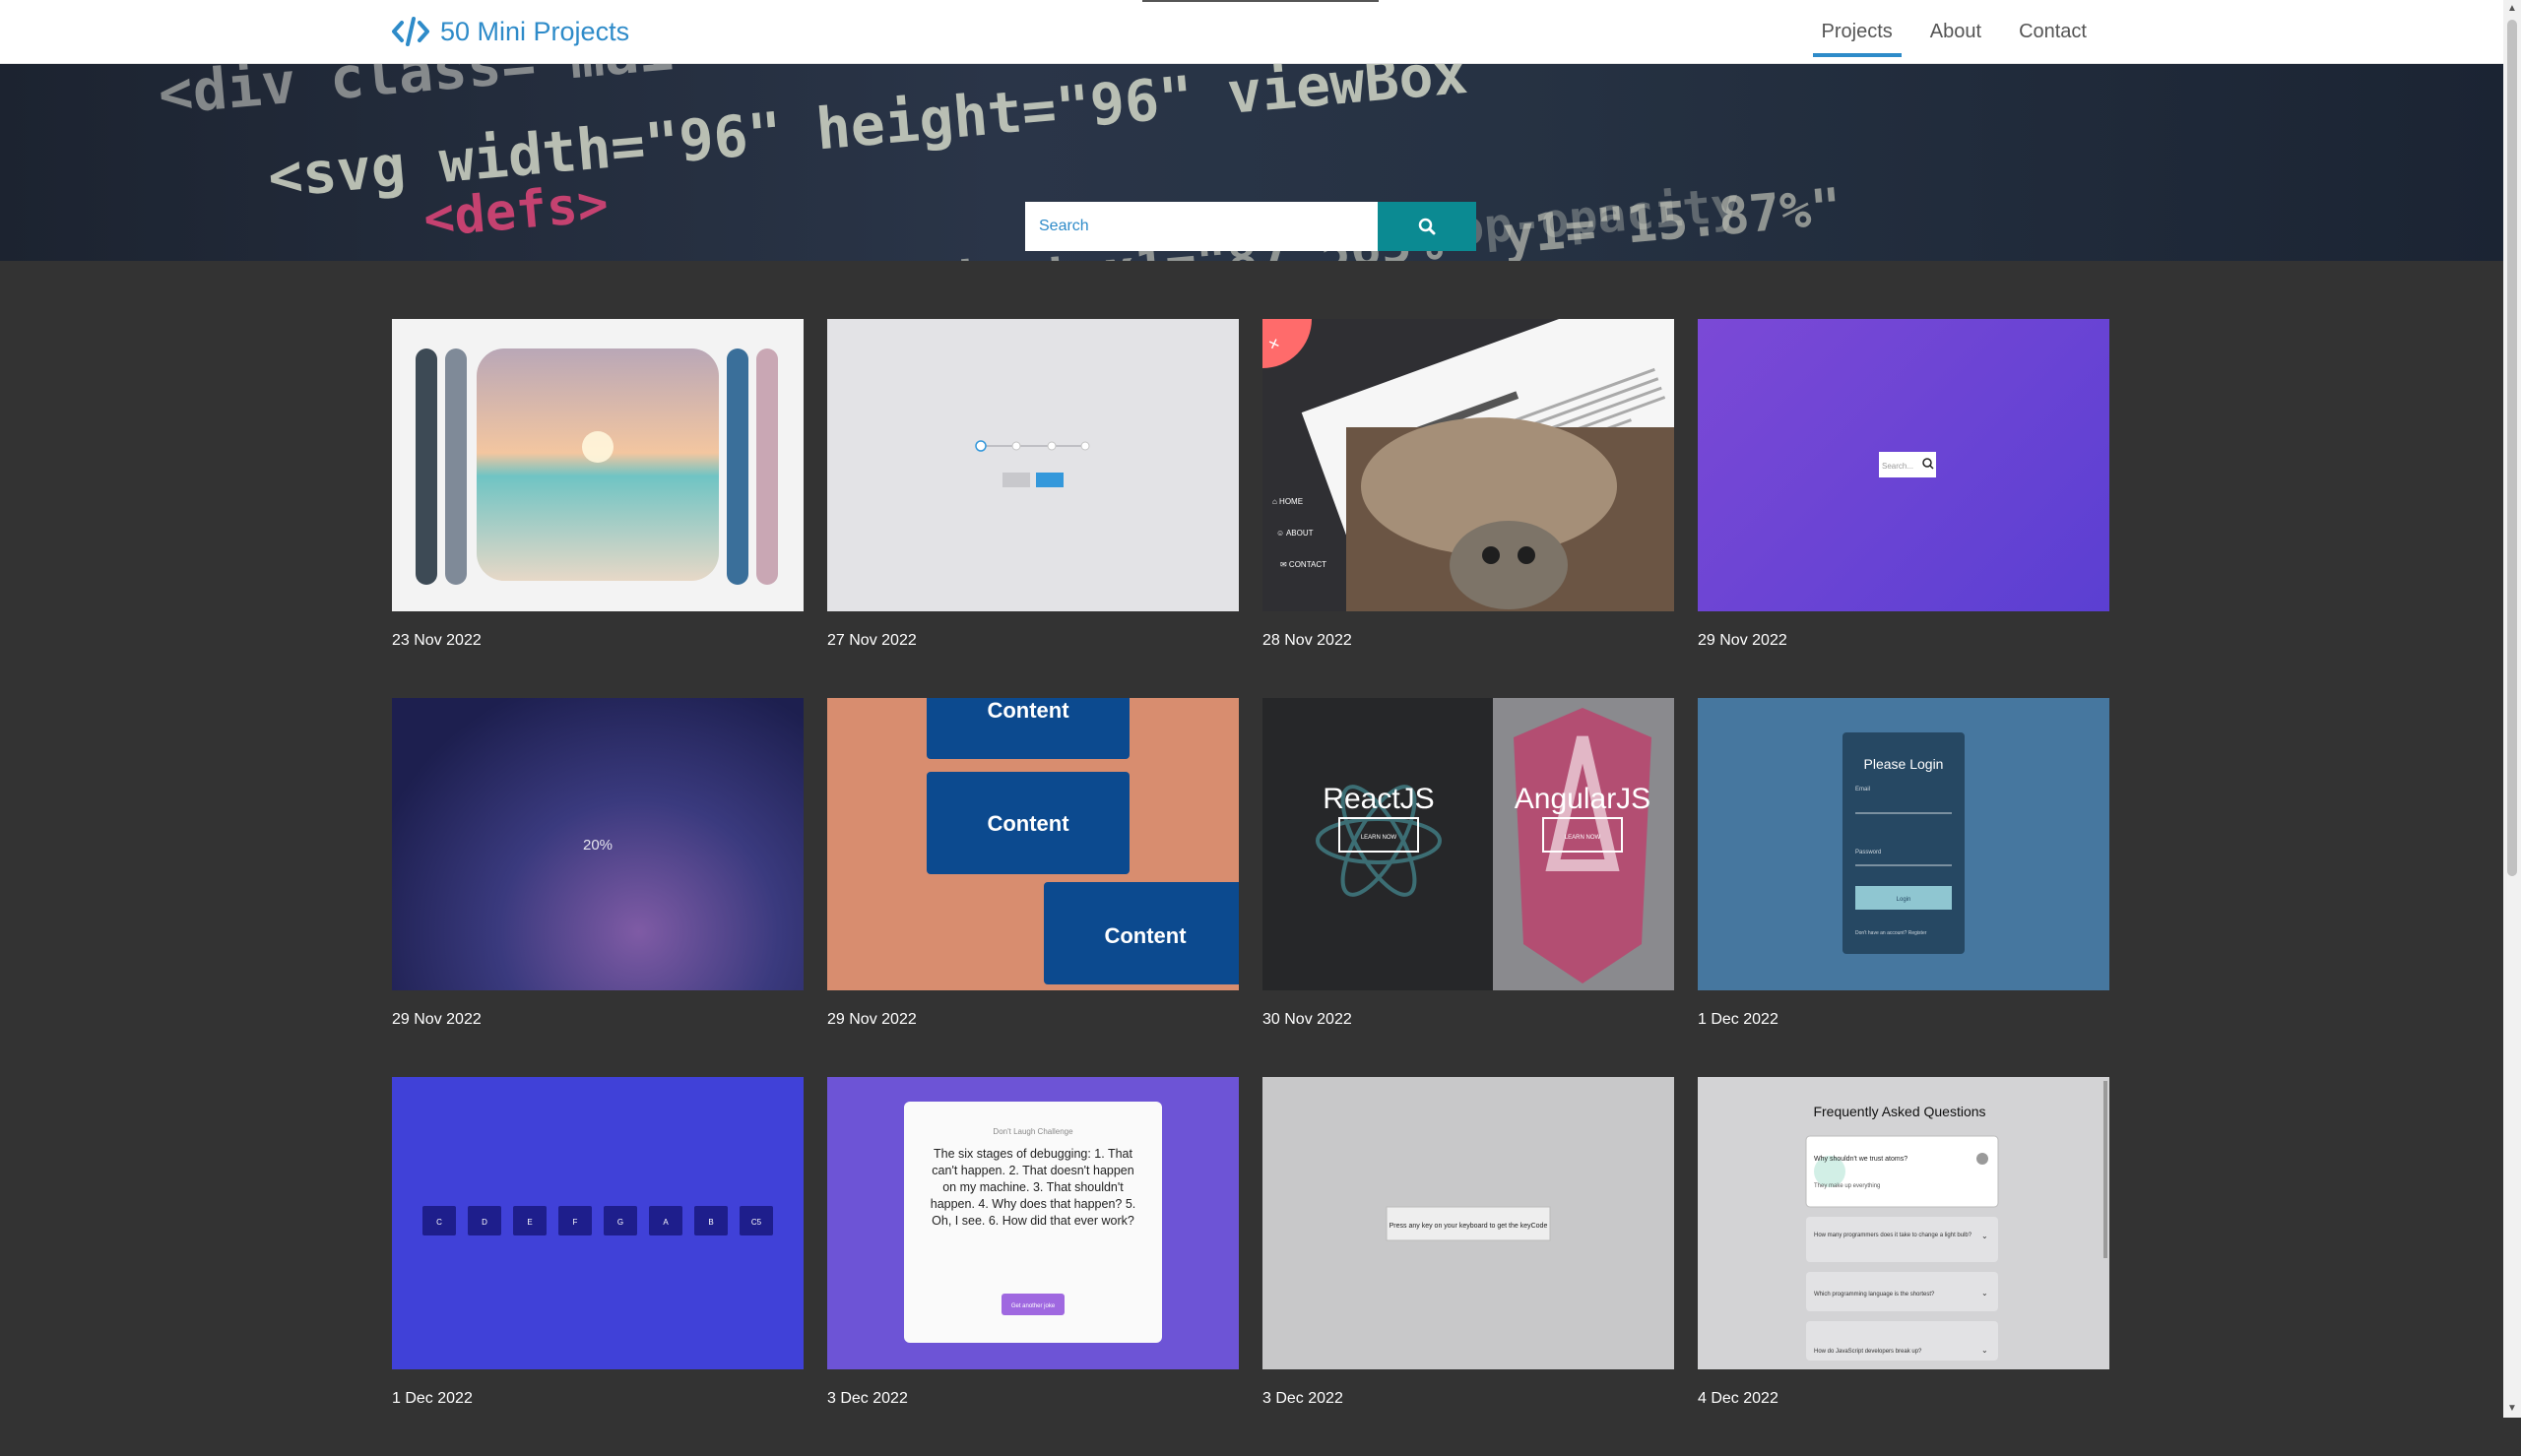 The height and width of the screenshot is (1456, 2521). I want to click on project-thumbnail: 20%, so click(598, 844).